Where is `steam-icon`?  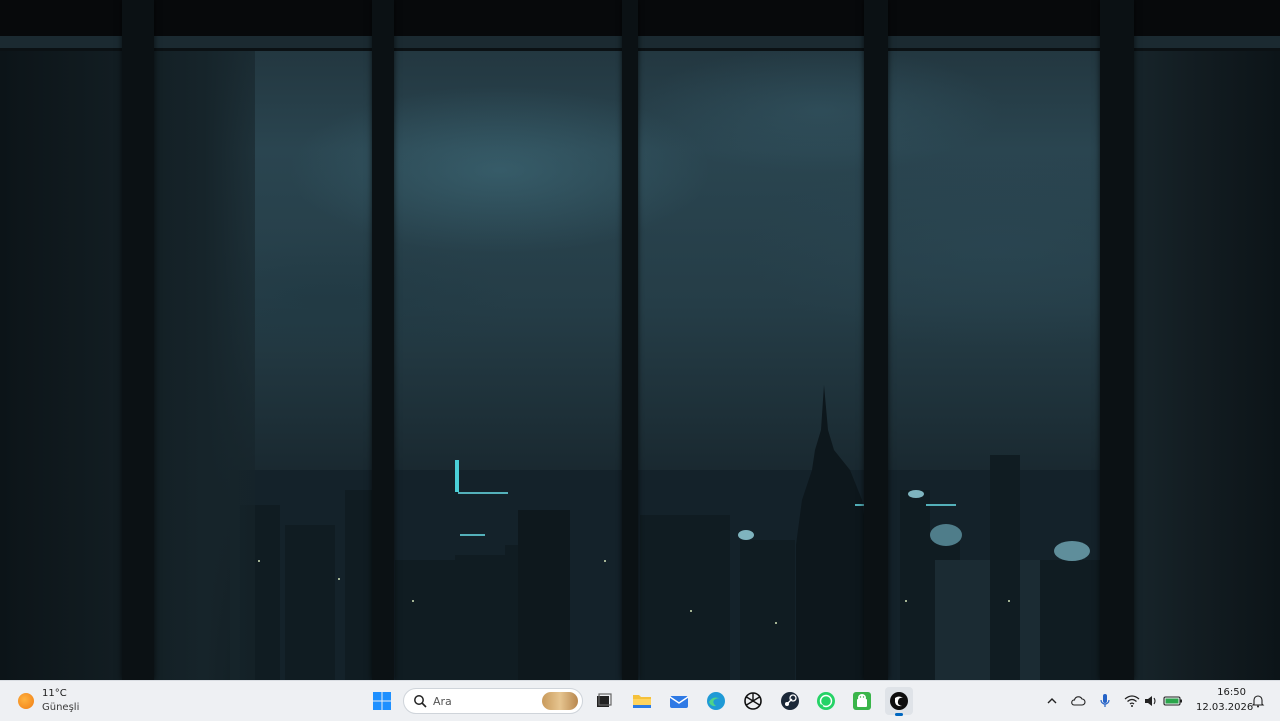 steam-icon is located at coordinates (790, 701).